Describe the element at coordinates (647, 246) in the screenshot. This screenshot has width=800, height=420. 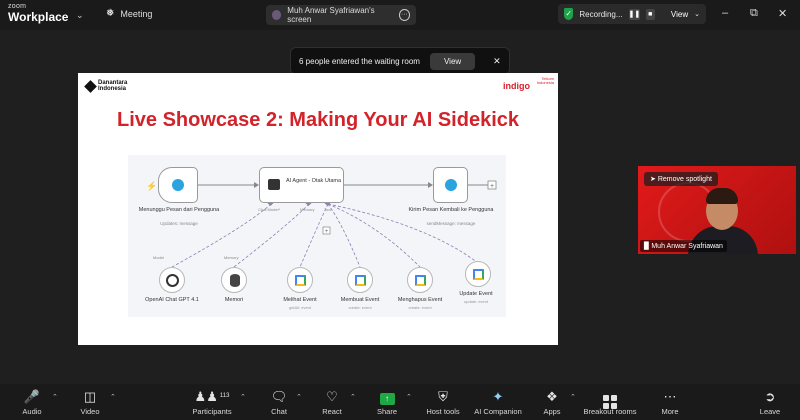
I see `signal-icon: ▉` at that location.